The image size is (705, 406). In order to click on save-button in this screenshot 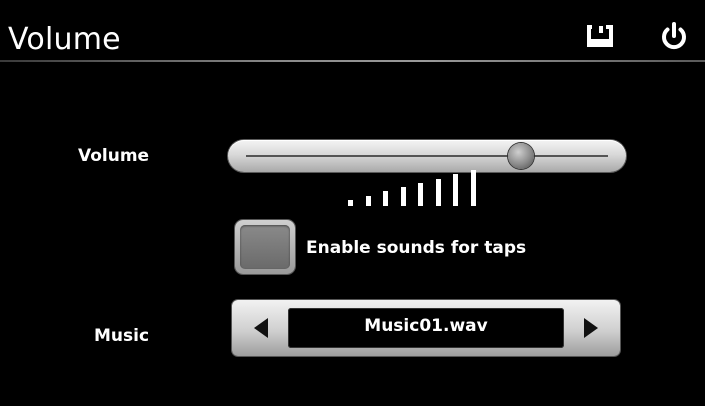, I will do `click(600, 36)`.